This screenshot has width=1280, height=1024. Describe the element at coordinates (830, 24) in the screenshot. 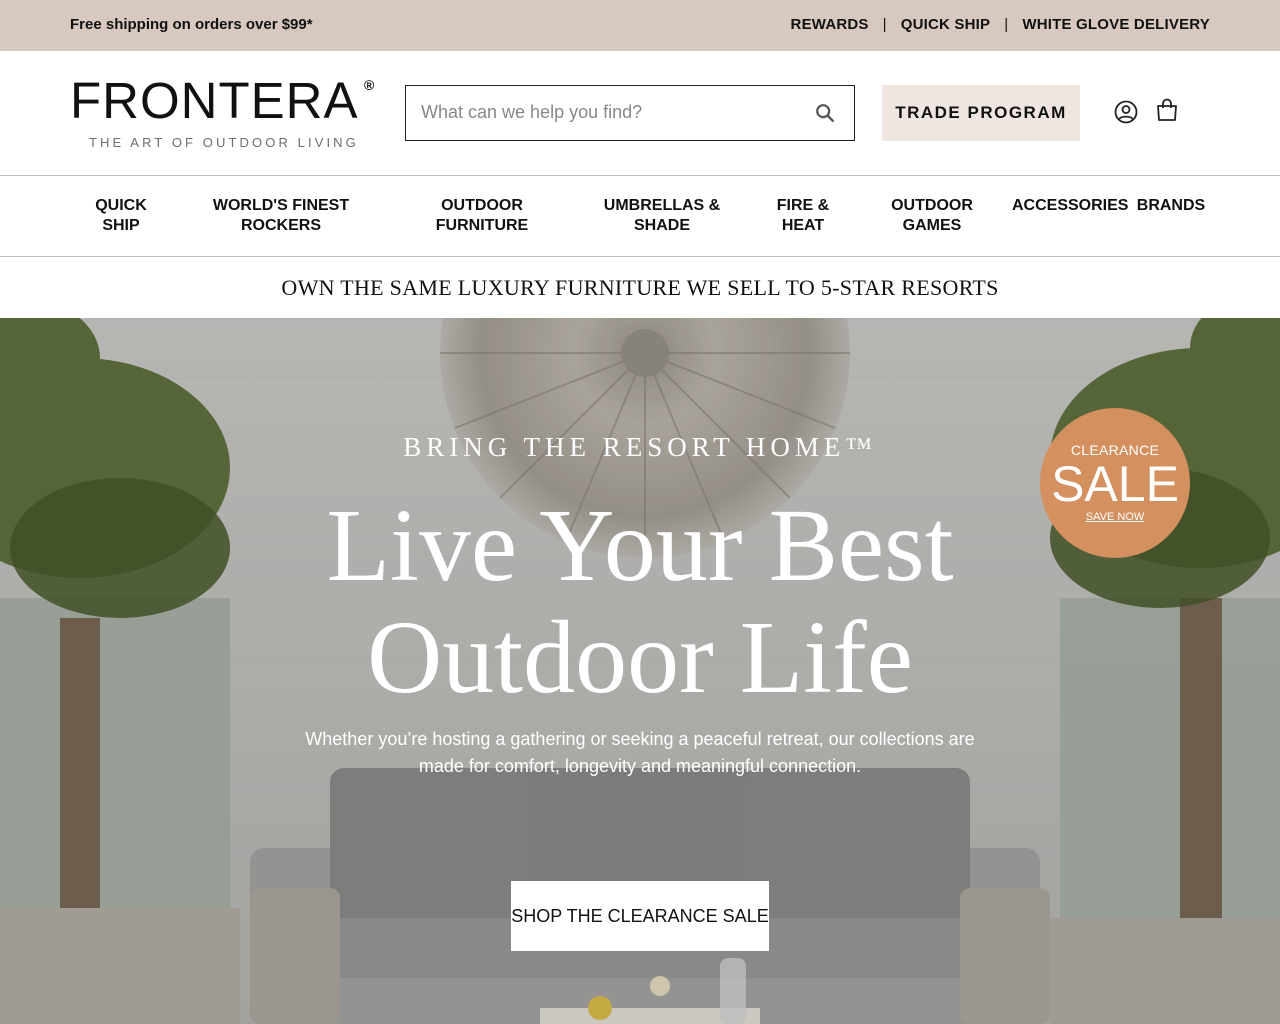

I see `rewards-link: REWARDS` at that location.